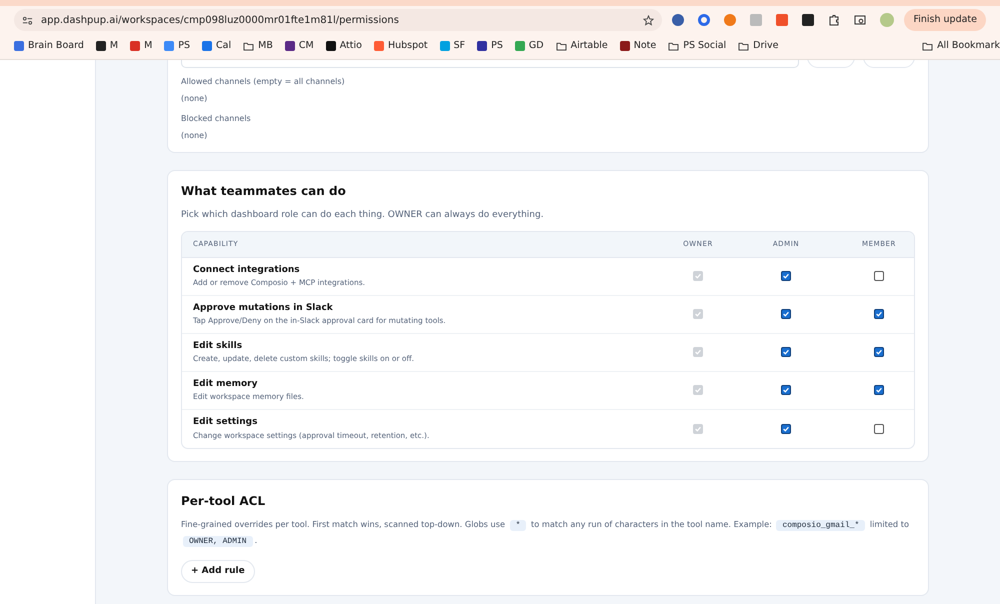 The width and height of the screenshot is (1000, 604). Describe the element at coordinates (218, 346) in the screenshot. I see `capability-name: Edit skills` at that location.